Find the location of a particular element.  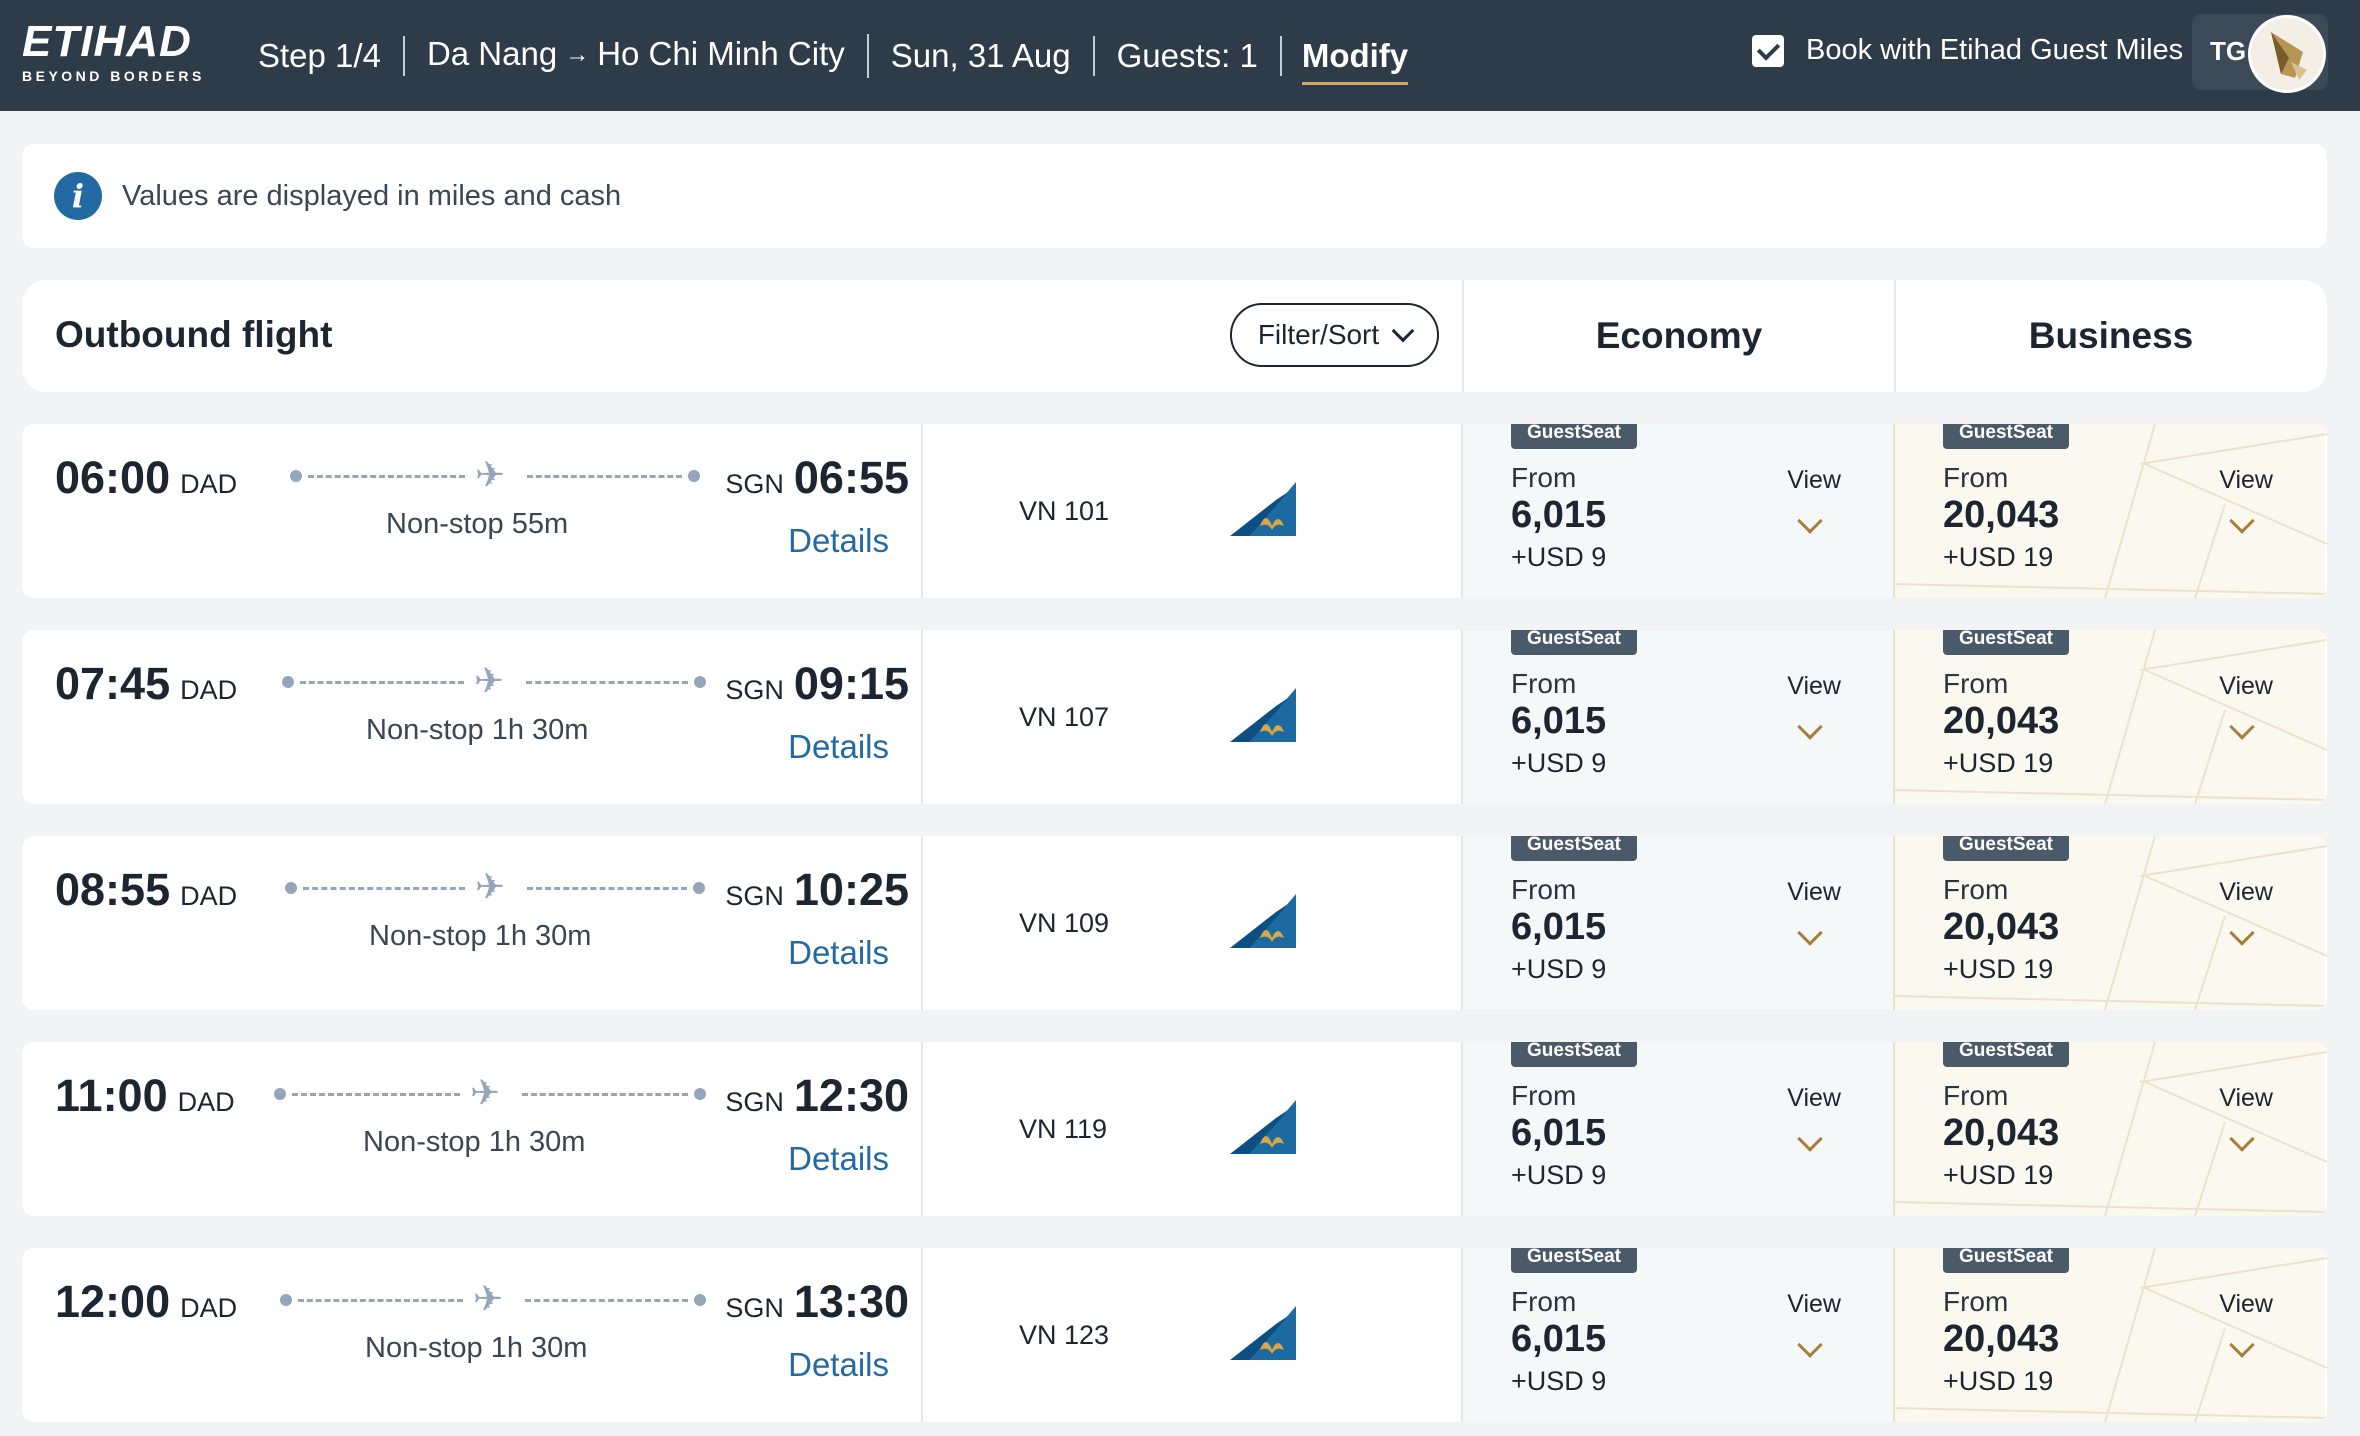

user-account-menu: TG is located at coordinates (2260, 53).